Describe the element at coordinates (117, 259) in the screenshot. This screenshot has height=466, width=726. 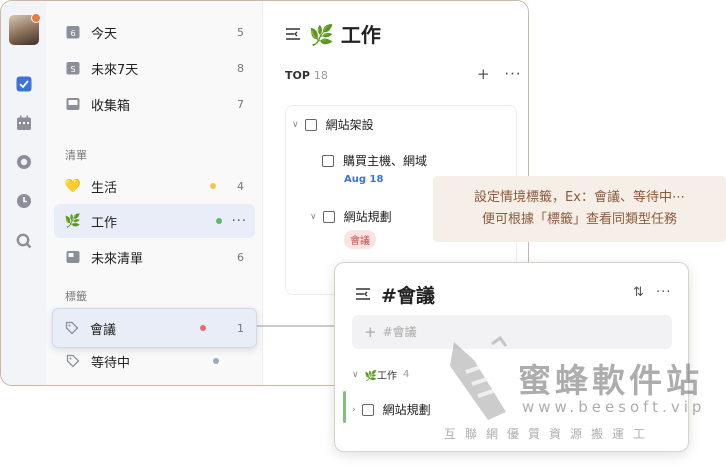
I see `sidebar-item-label: 未來清單` at that location.